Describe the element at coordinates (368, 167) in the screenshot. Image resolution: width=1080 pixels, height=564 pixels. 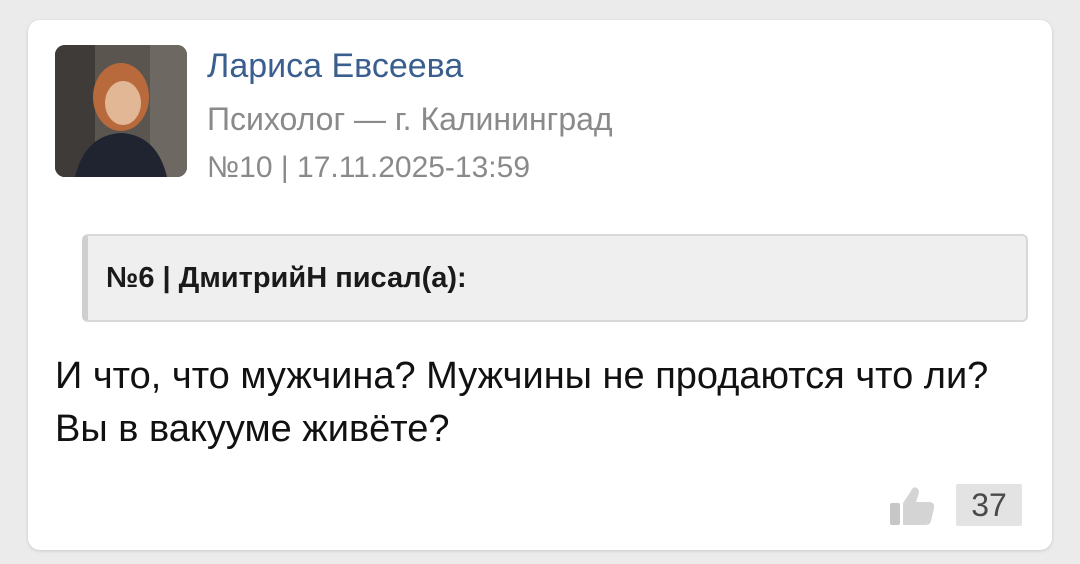
I see `post-meta: №10 | 17.11.2025-13:59` at that location.